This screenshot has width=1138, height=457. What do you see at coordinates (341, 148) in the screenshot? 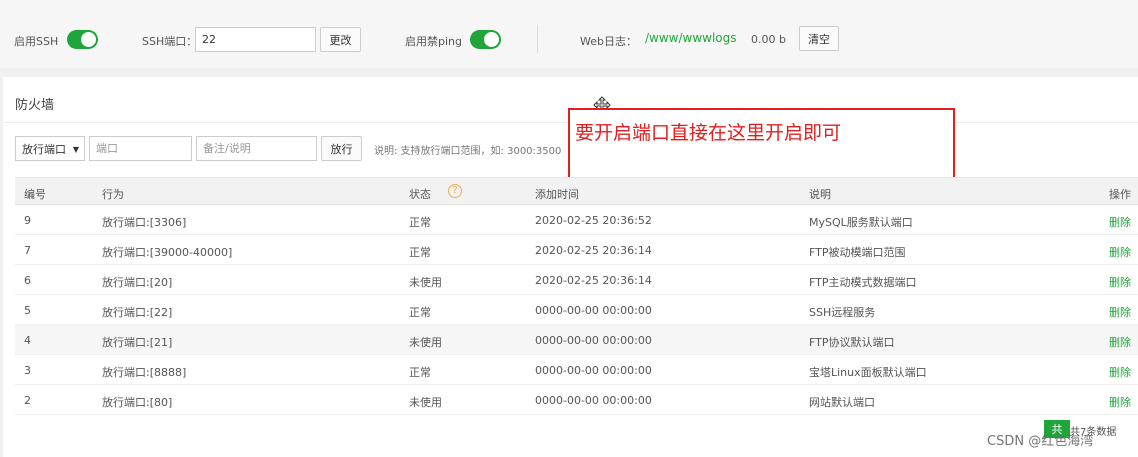
I see `allow-port-button: 放行` at bounding box center [341, 148].